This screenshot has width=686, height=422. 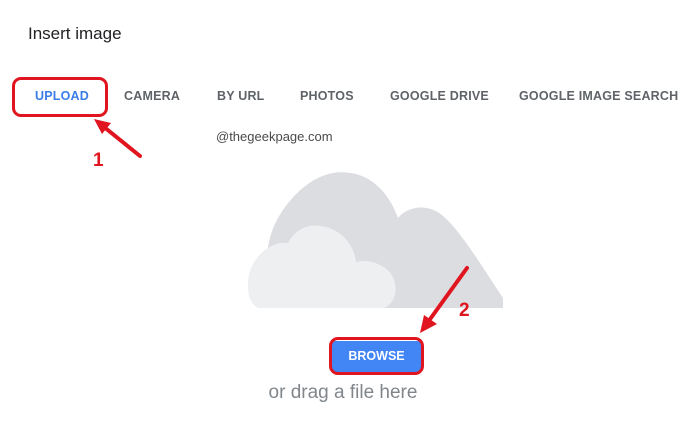 What do you see at coordinates (75, 33) in the screenshot?
I see `dialog-title: Insert image` at bounding box center [75, 33].